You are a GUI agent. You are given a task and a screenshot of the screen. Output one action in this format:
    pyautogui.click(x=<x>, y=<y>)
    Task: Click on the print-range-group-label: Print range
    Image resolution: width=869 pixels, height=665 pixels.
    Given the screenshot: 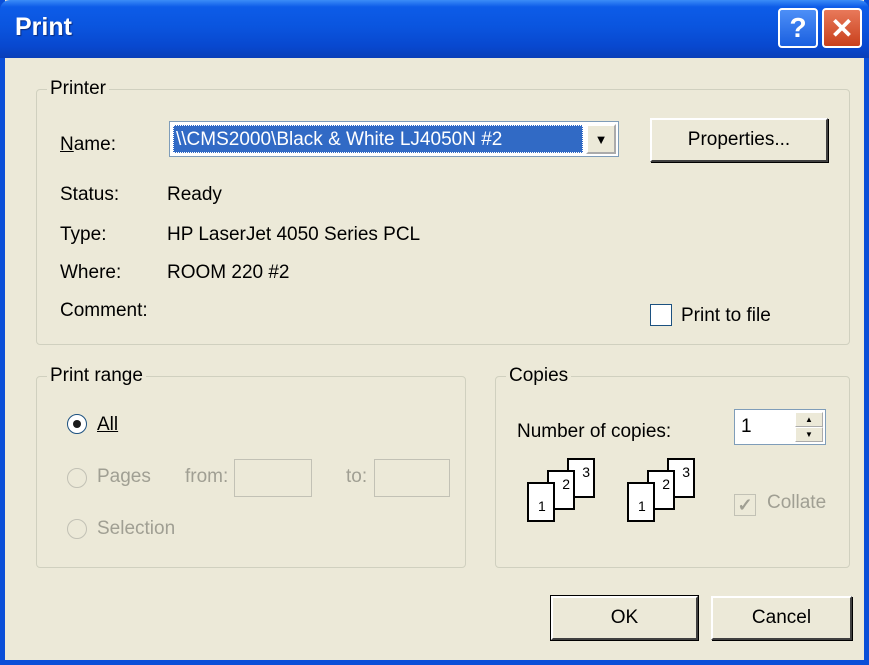 What is the action you would take?
    pyautogui.click(x=96, y=376)
    